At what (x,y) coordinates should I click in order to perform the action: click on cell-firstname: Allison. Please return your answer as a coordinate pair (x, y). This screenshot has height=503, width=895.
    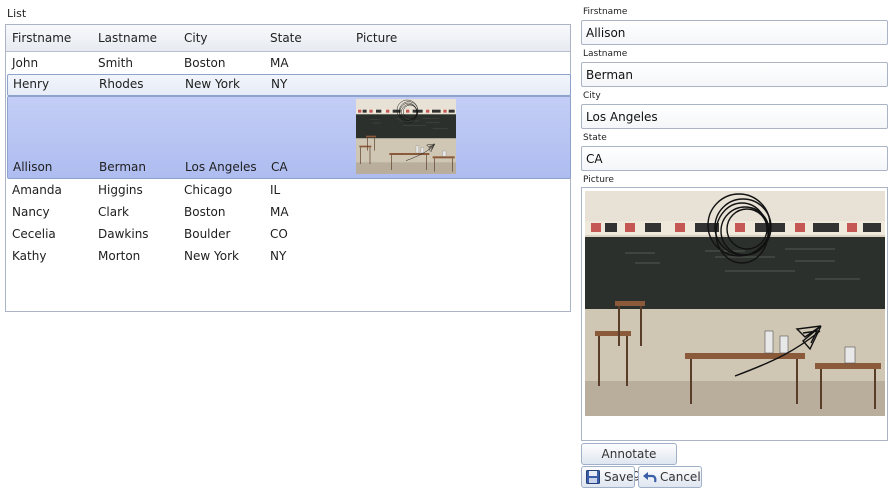
    Looking at the image, I should click on (33, 167).